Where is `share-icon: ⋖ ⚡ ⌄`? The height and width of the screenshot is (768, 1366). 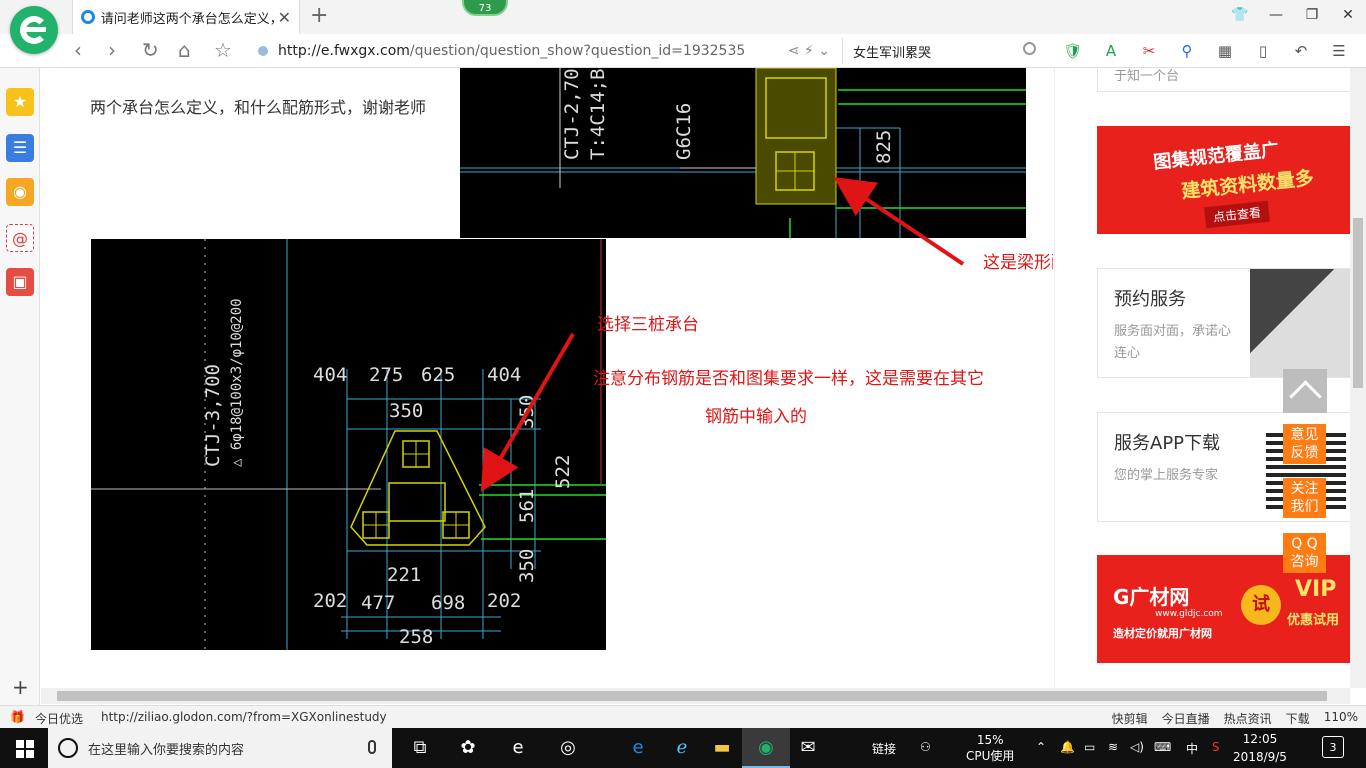
share-icon: ⋖ ⚡ ⌄ is located at coordinates (809, 51).